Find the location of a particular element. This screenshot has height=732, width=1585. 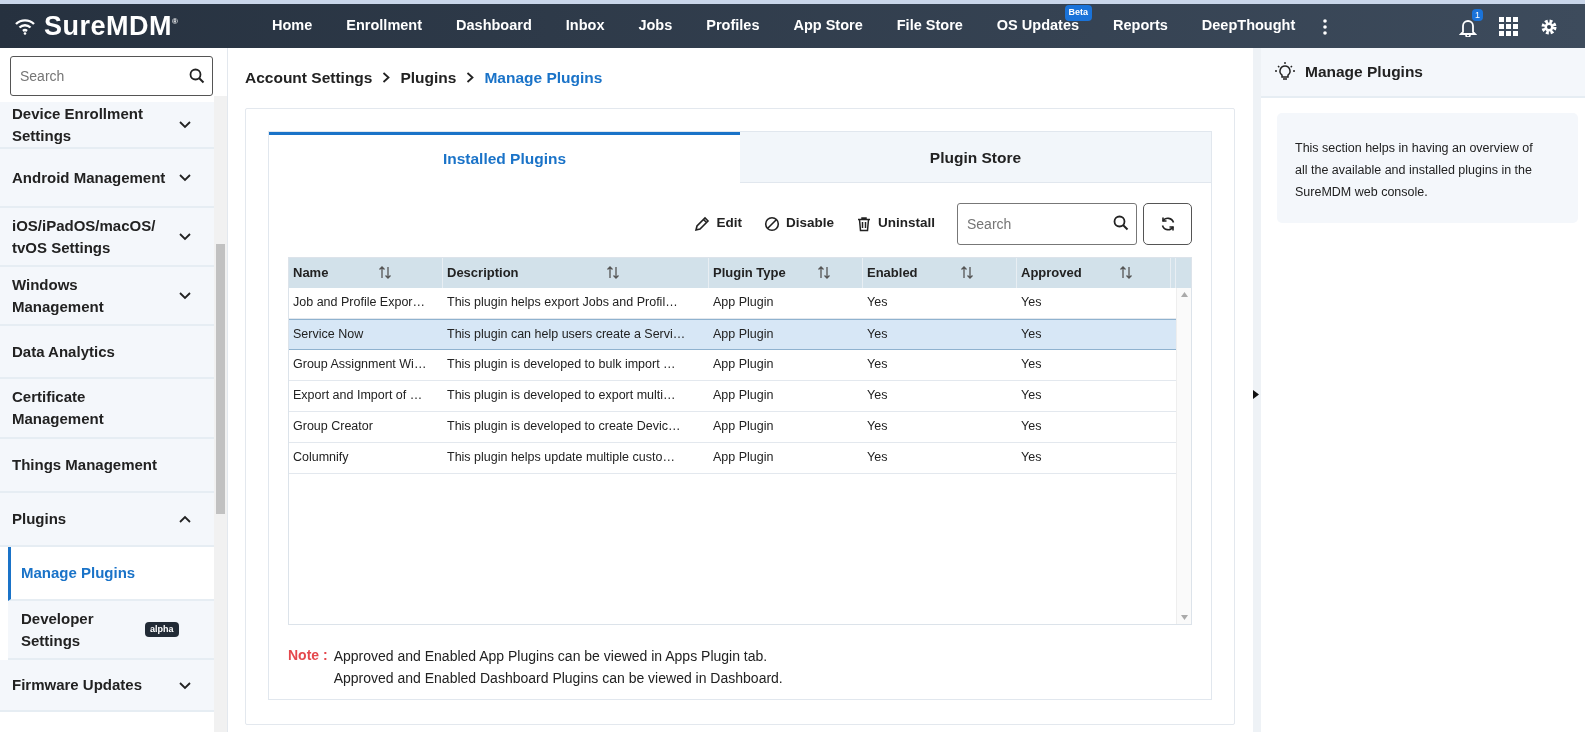

breadcrumb-current: Manage Plugins is located at coordinates (543, 78).